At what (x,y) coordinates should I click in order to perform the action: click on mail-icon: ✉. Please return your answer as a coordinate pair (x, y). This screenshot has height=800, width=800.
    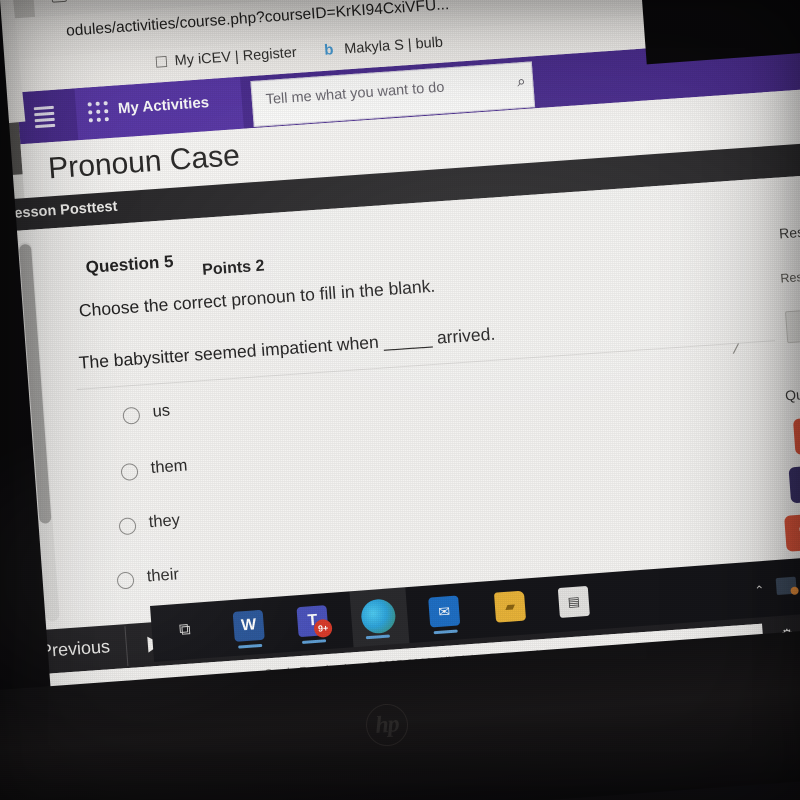
    Looking at the image, I should click on (444, 611).